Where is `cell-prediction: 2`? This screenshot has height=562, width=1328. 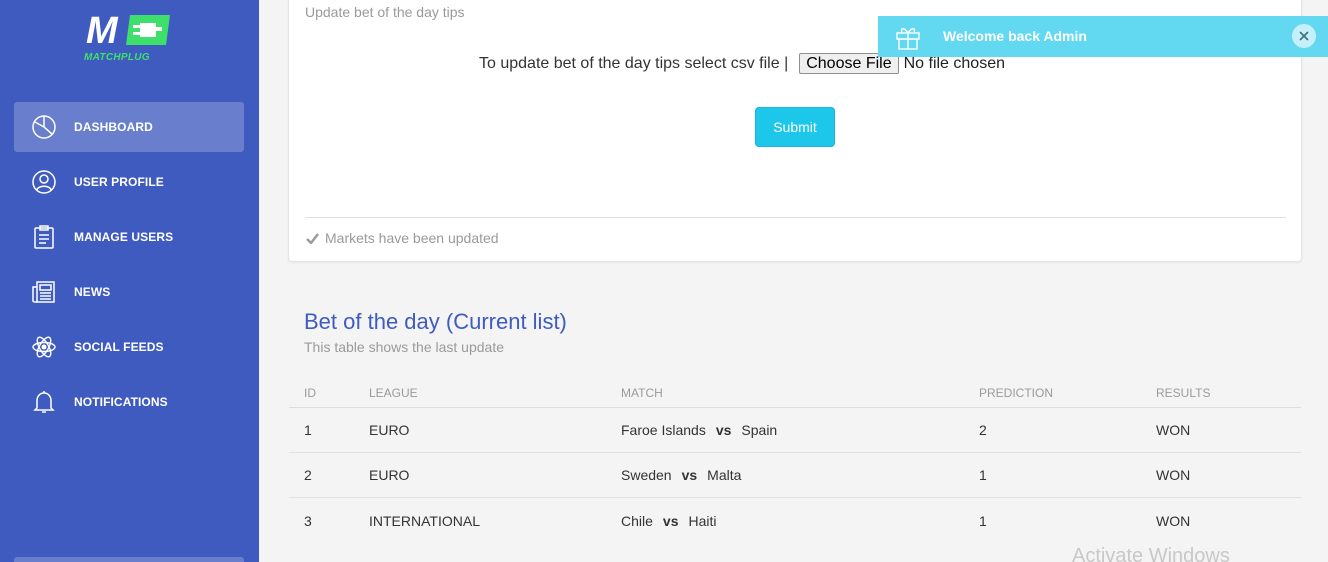 cell-prediction: 2 is located at coordinates (983, 430).